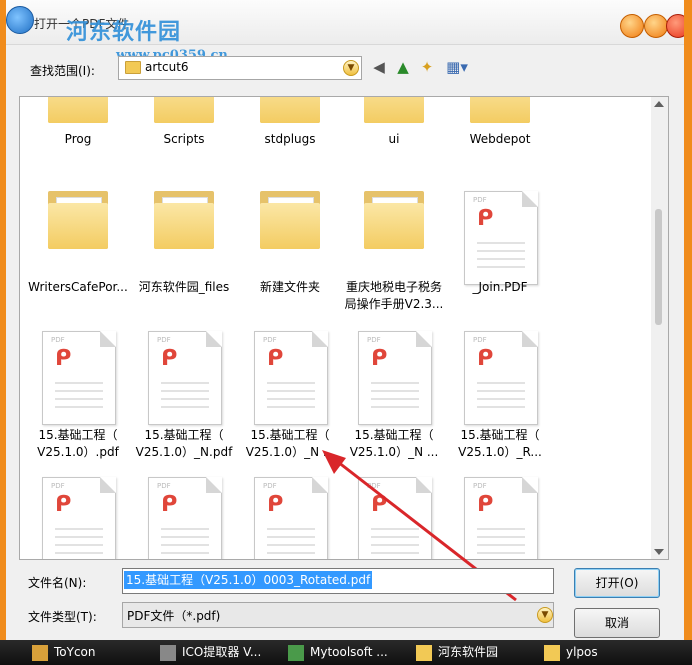 This screenshot has height=665, width=692. What do you see at coordinates (617, 583) in the screenshot?
I see `open-button: 打开(O)` at bounding box center [617, 583].